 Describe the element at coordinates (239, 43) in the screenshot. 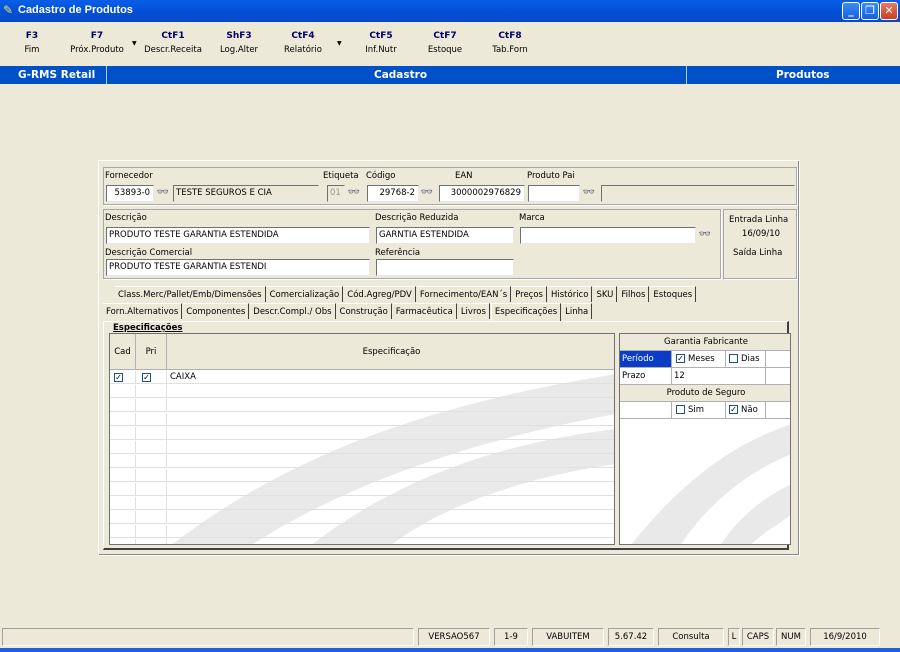

I see `toolbar-button-log-alter: ShF3 Log.Alter` at that location.